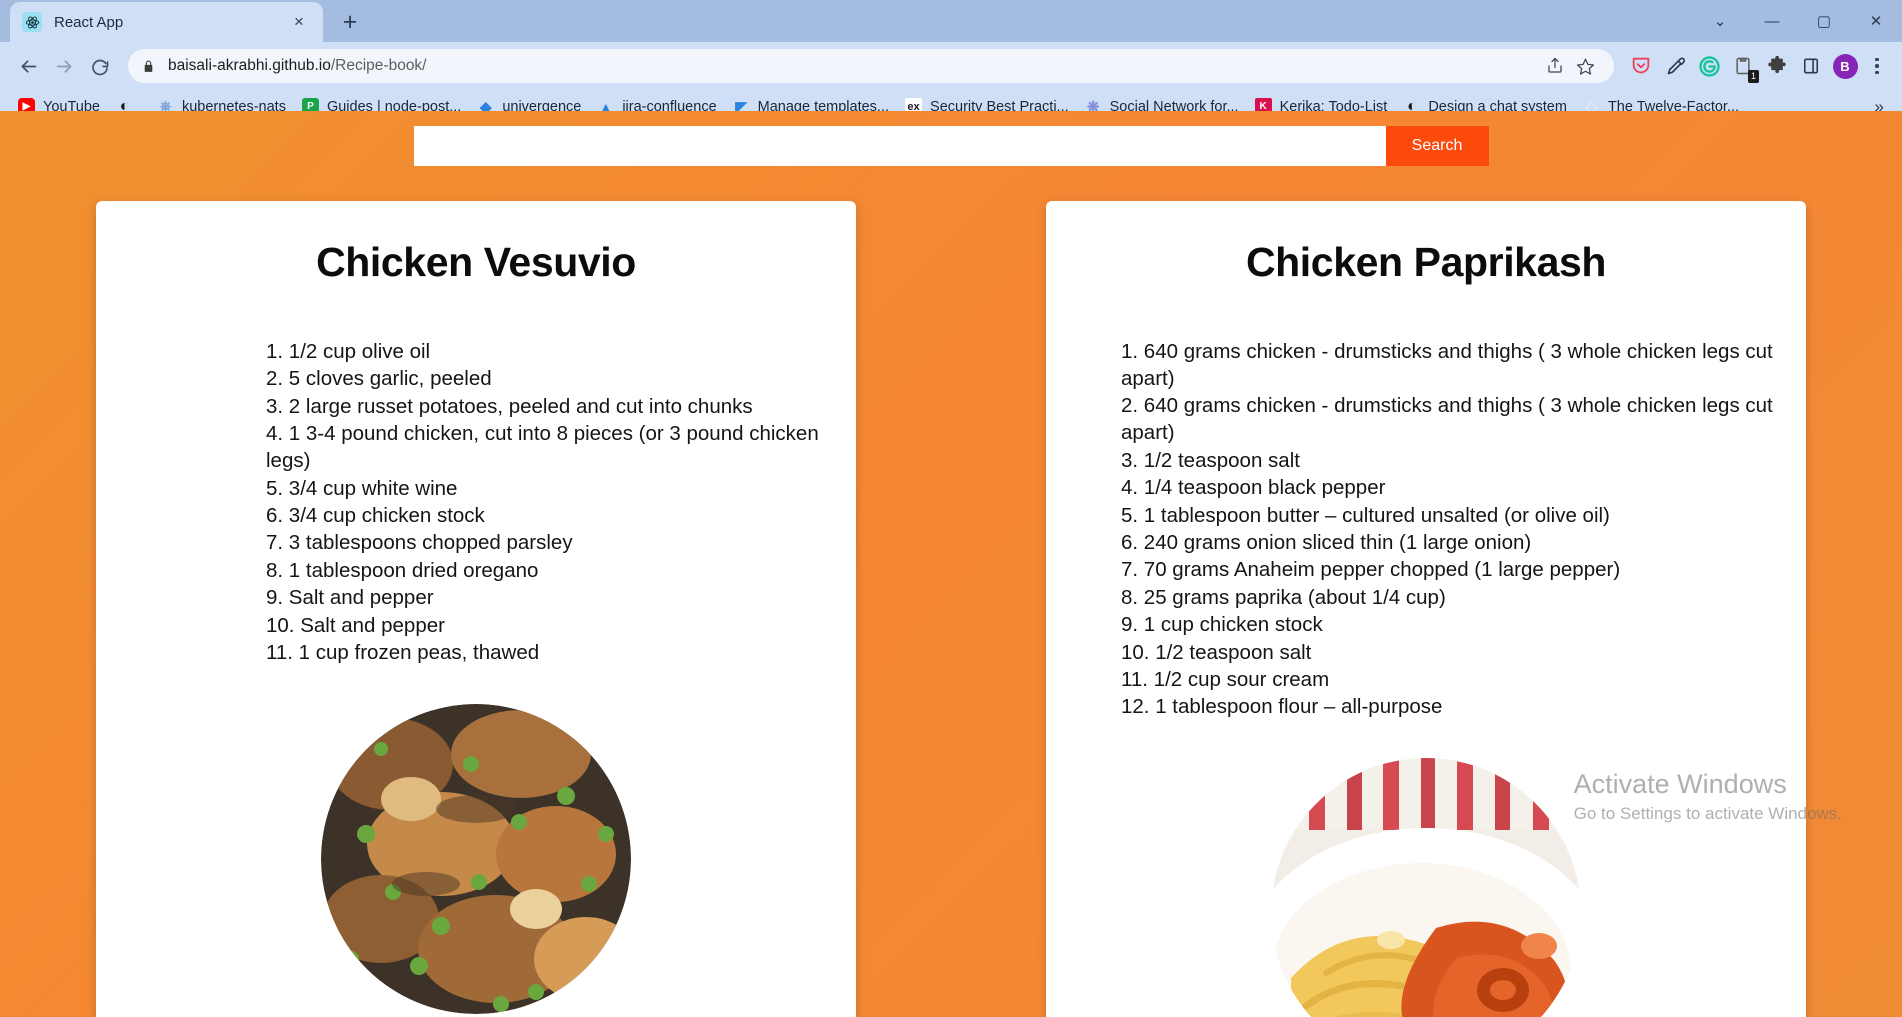 This screenshot has width=1902, height=1017. Describe the element at coordinates (476, 570) in the screenshot. I see `ingredient-item: 1 tablespoon dried oregano` at that location.